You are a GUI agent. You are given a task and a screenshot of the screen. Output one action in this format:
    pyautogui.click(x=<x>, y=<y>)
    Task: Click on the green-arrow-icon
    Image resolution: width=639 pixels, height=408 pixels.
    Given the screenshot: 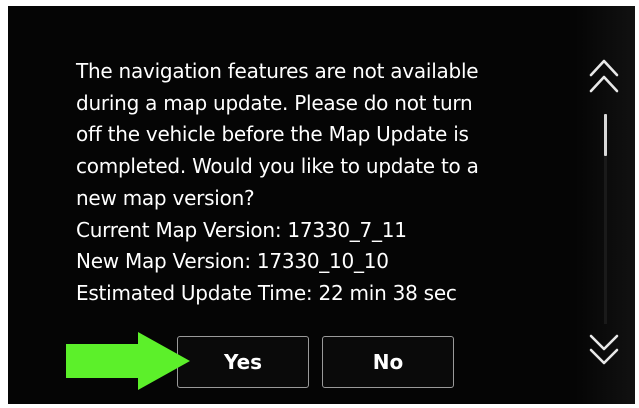 What is the action you would take?
    pyautogui.click(x=128, y=361)
    